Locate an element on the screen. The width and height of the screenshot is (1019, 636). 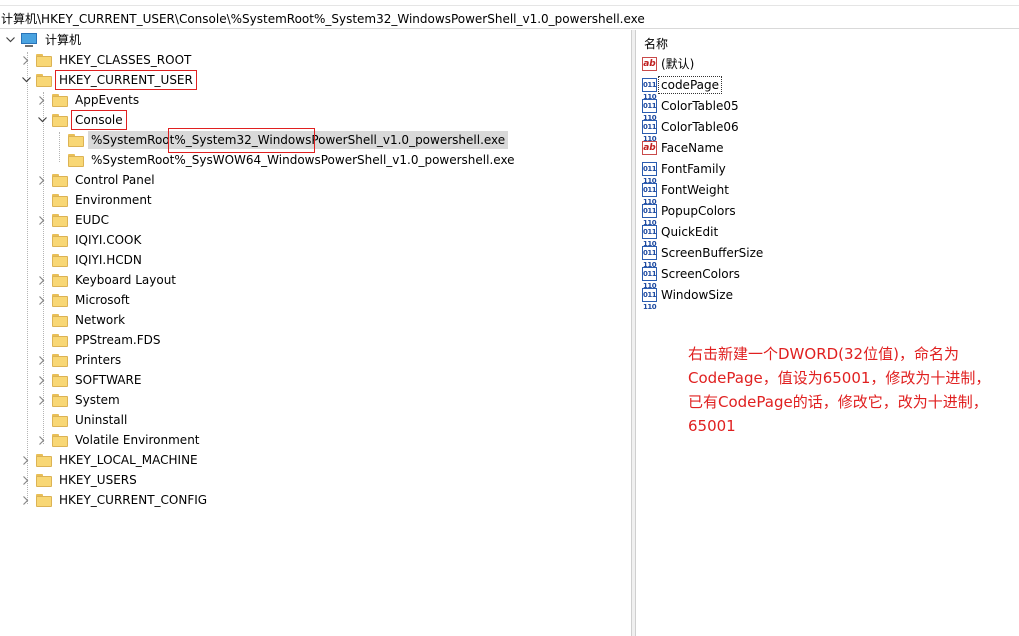
tree-item-environment: Environment is located at coordinates (95, 200).